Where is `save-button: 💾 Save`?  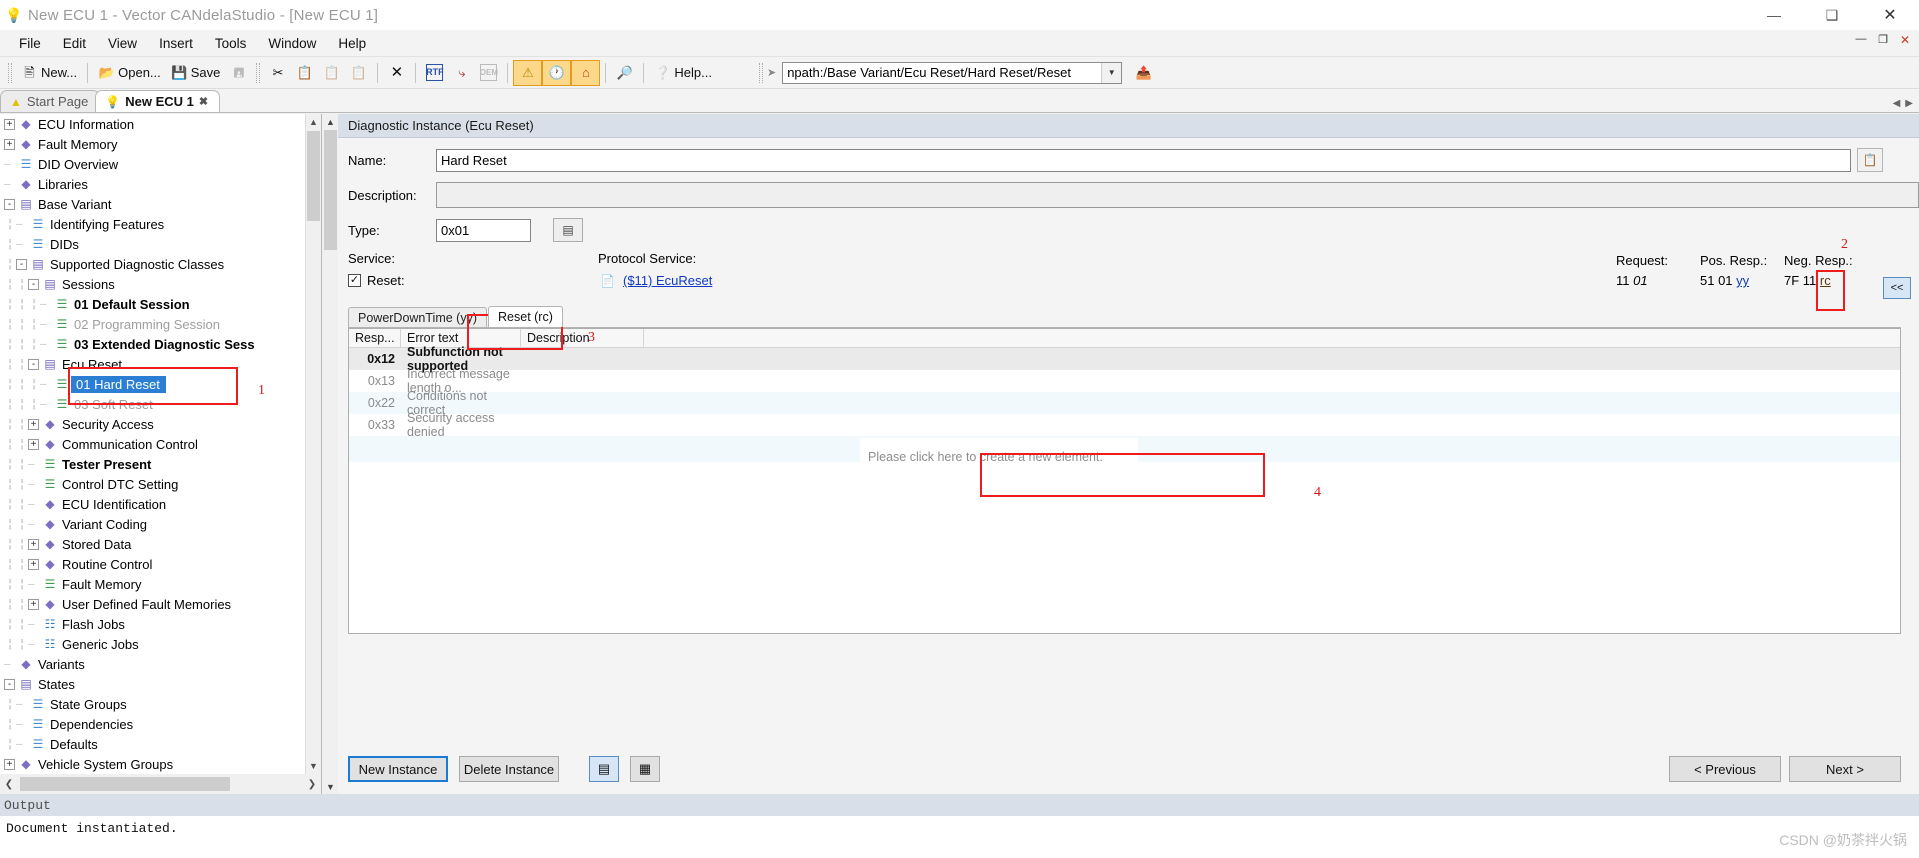
save-button: 💾 Save is located at coordinates (196, 73).